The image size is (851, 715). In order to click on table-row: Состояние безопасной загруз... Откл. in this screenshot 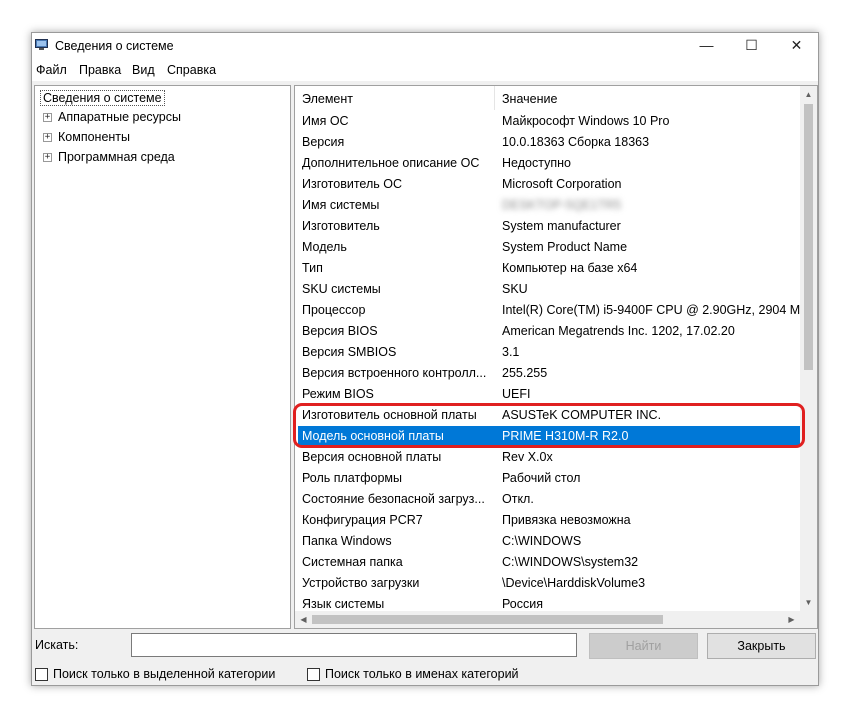, I will do `click(549, 499)`.